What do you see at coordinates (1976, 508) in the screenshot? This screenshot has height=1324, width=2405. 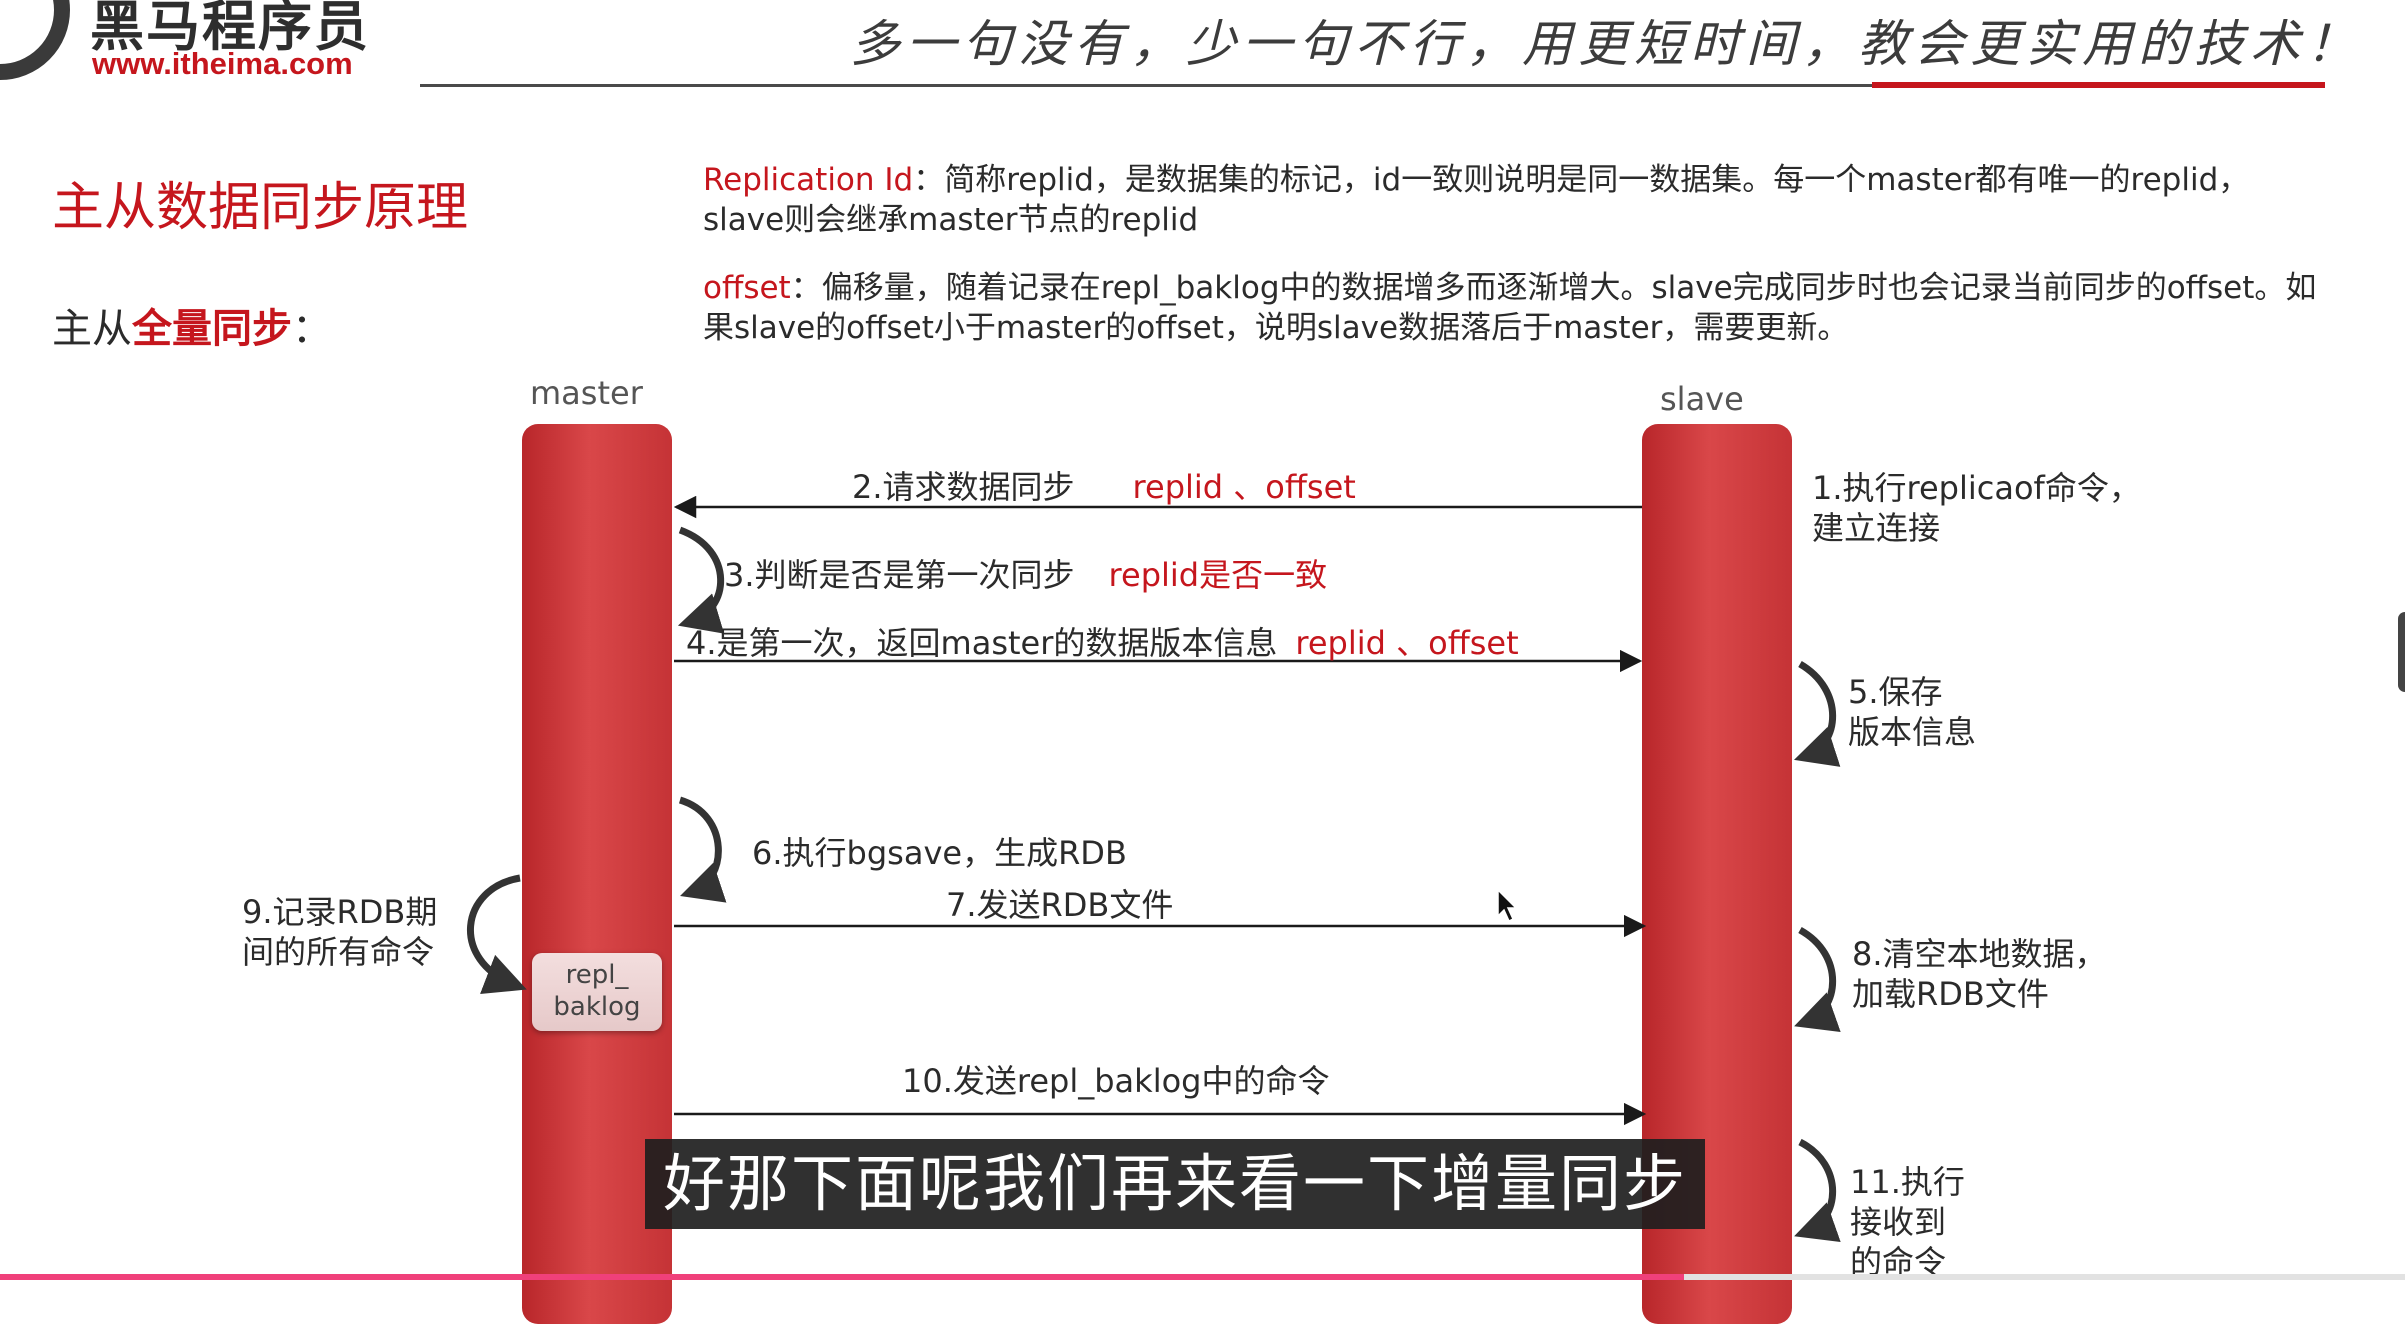 I see `step1-note: 1.执行replicaof命令， 建立连接` at bounding box center [1976, 508].